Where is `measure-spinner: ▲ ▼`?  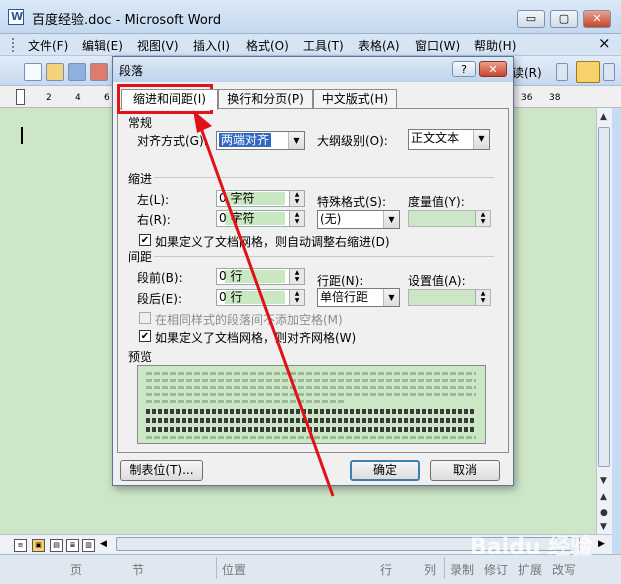 measure-spinner: ▲ ▼ is located at coordinates (449, 218).